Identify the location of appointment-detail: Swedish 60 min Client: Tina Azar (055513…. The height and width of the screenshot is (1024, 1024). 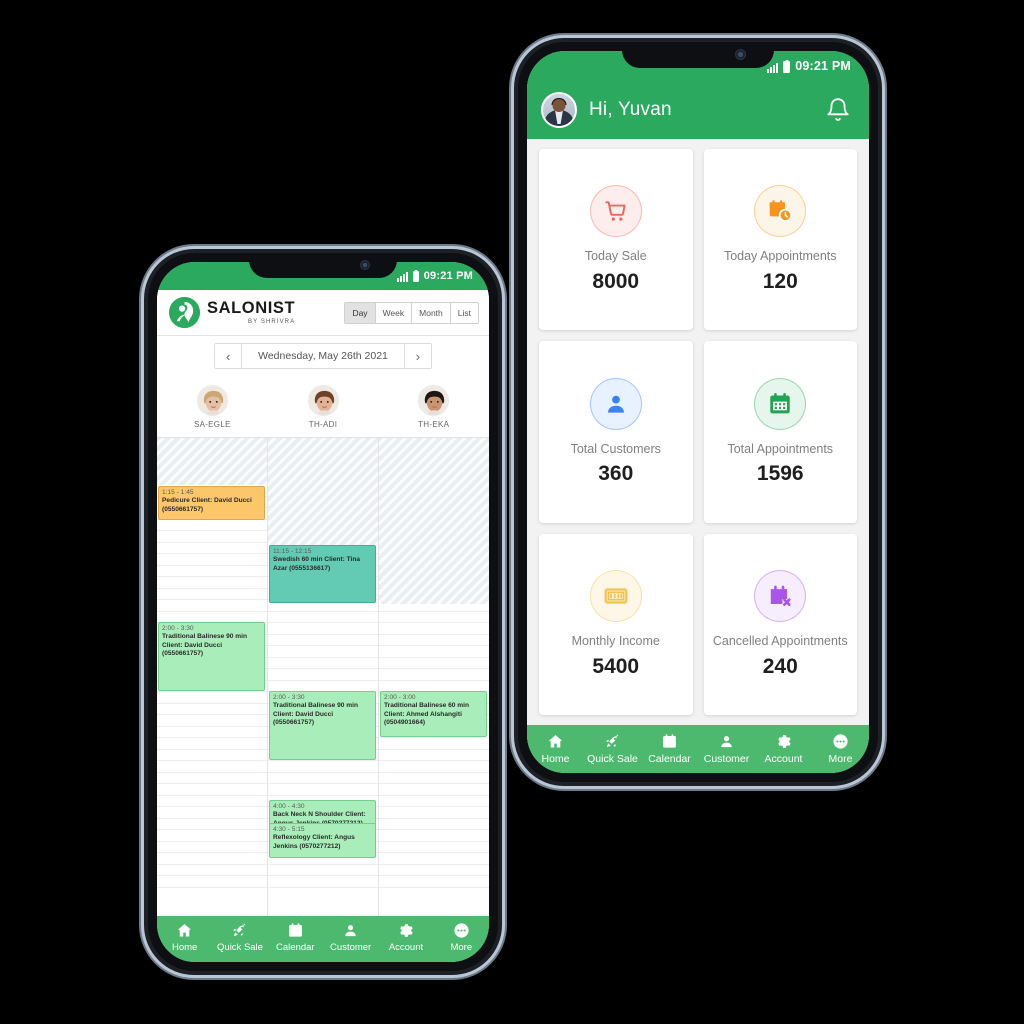
(317, 564).